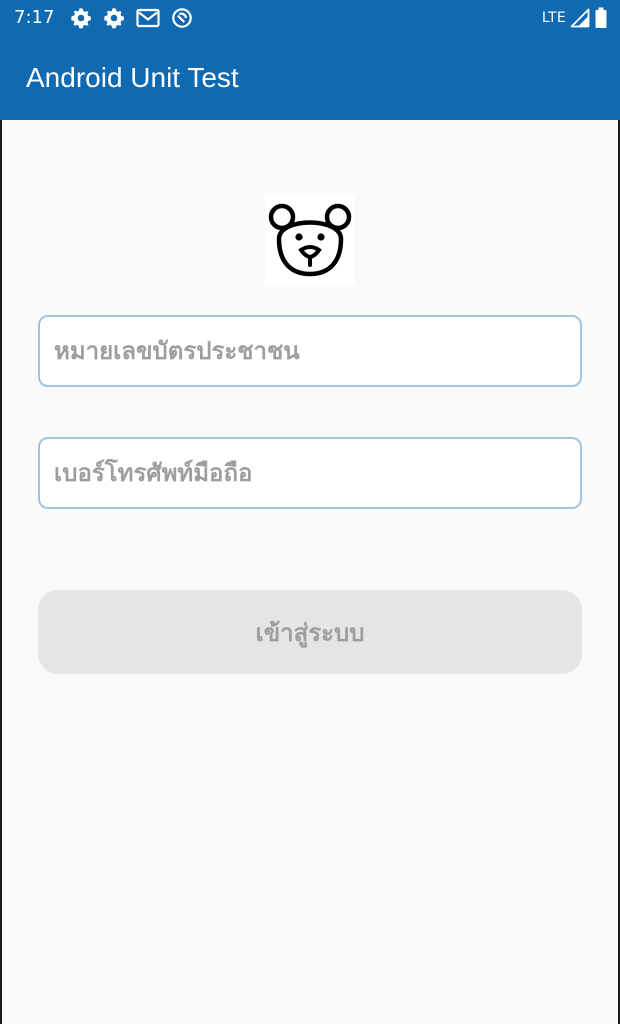 The height and width of the screenshot is (1024, 620). Describe the element at coordinates (148, 18) in the screenshot. I see `gmail-icon` at that location.